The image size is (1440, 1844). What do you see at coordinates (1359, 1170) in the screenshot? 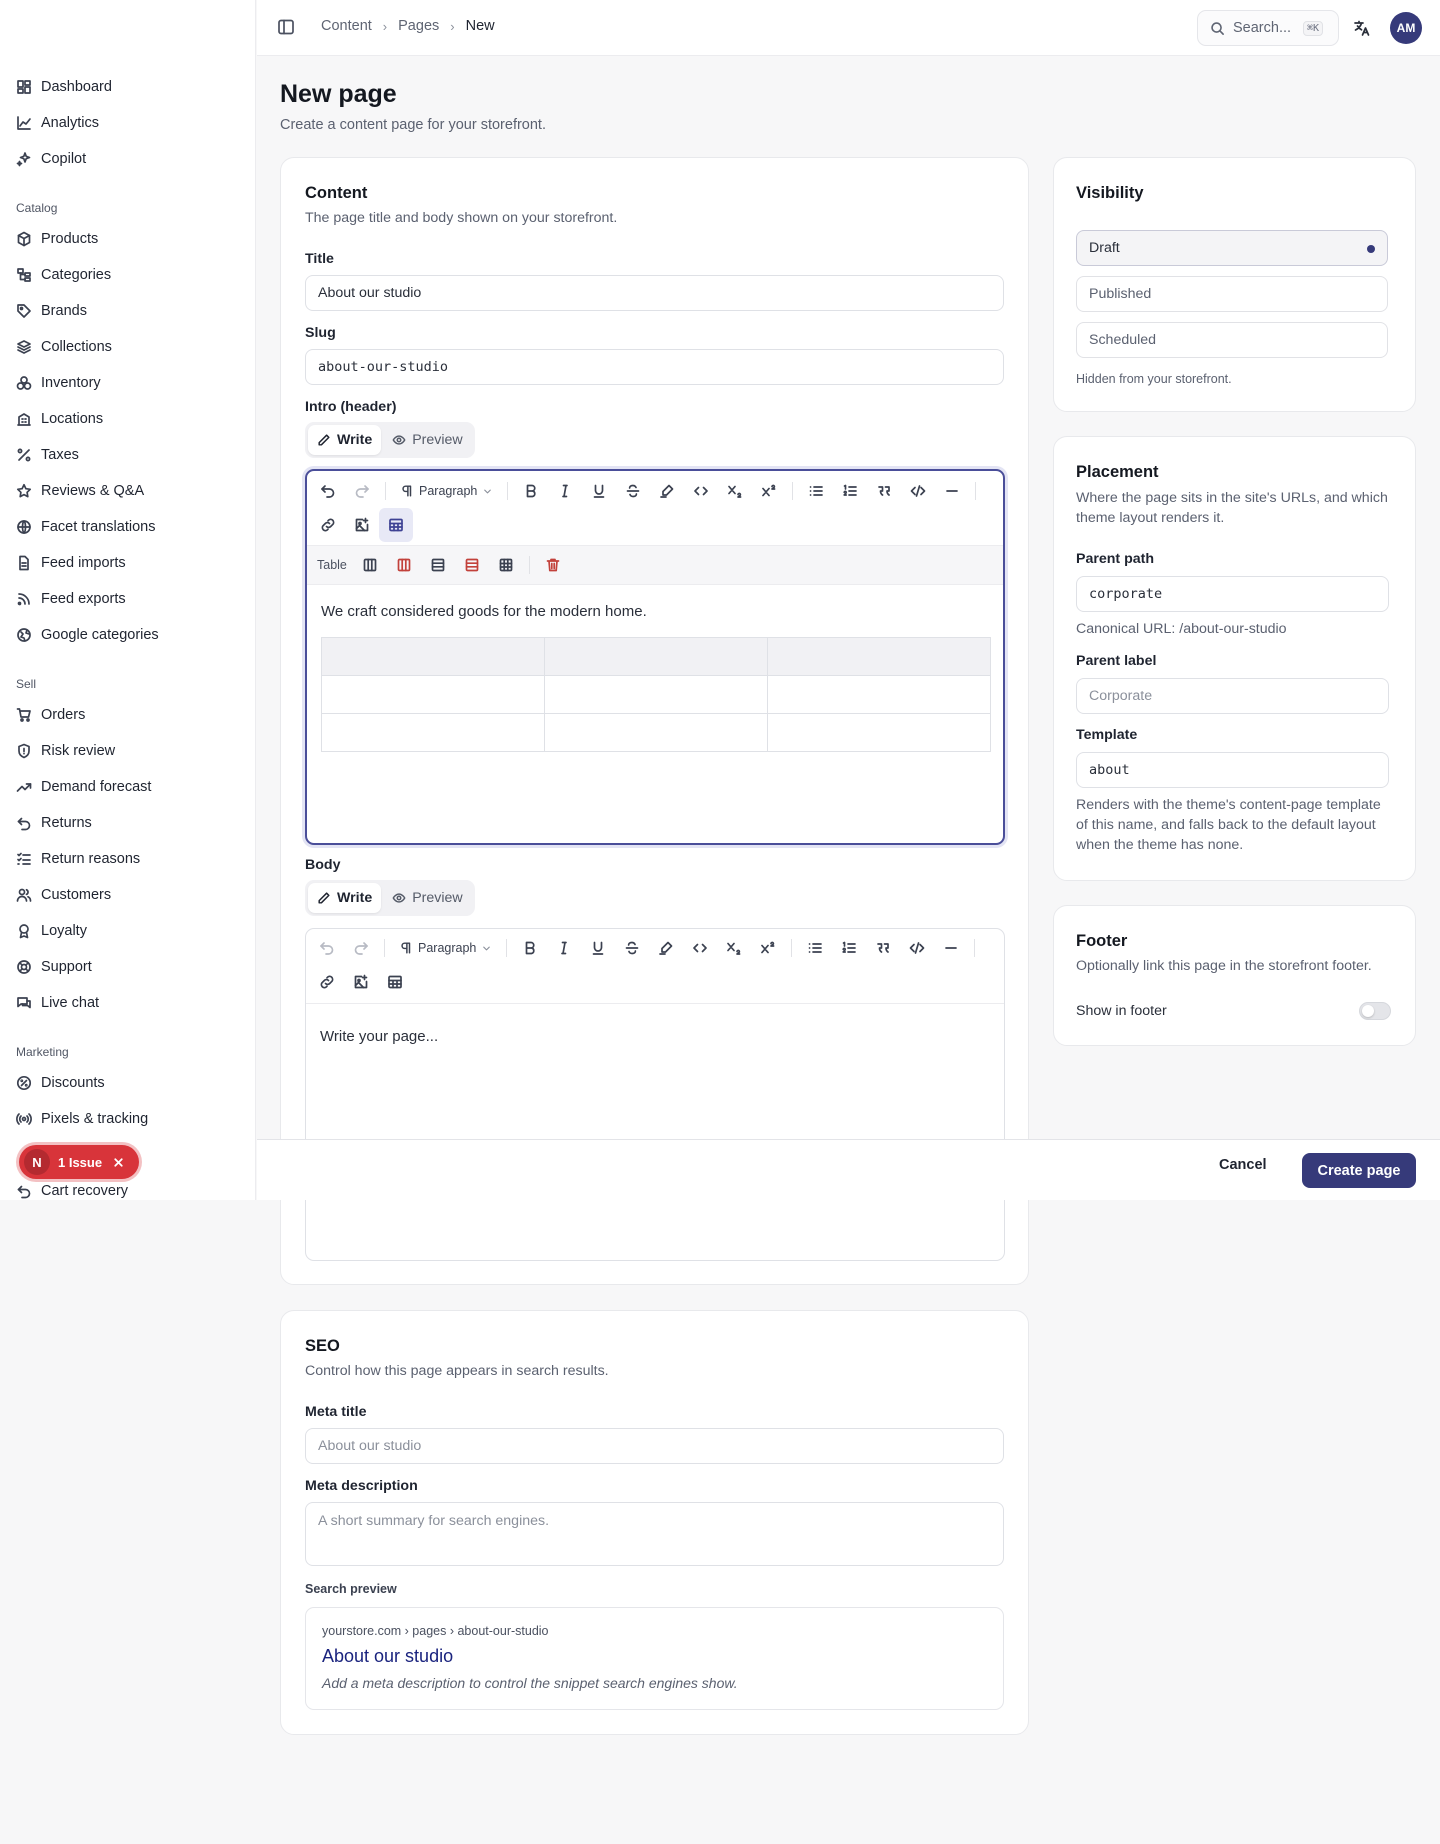
I see `create-page-button: Create page` at bounding box center [1359, 1170].